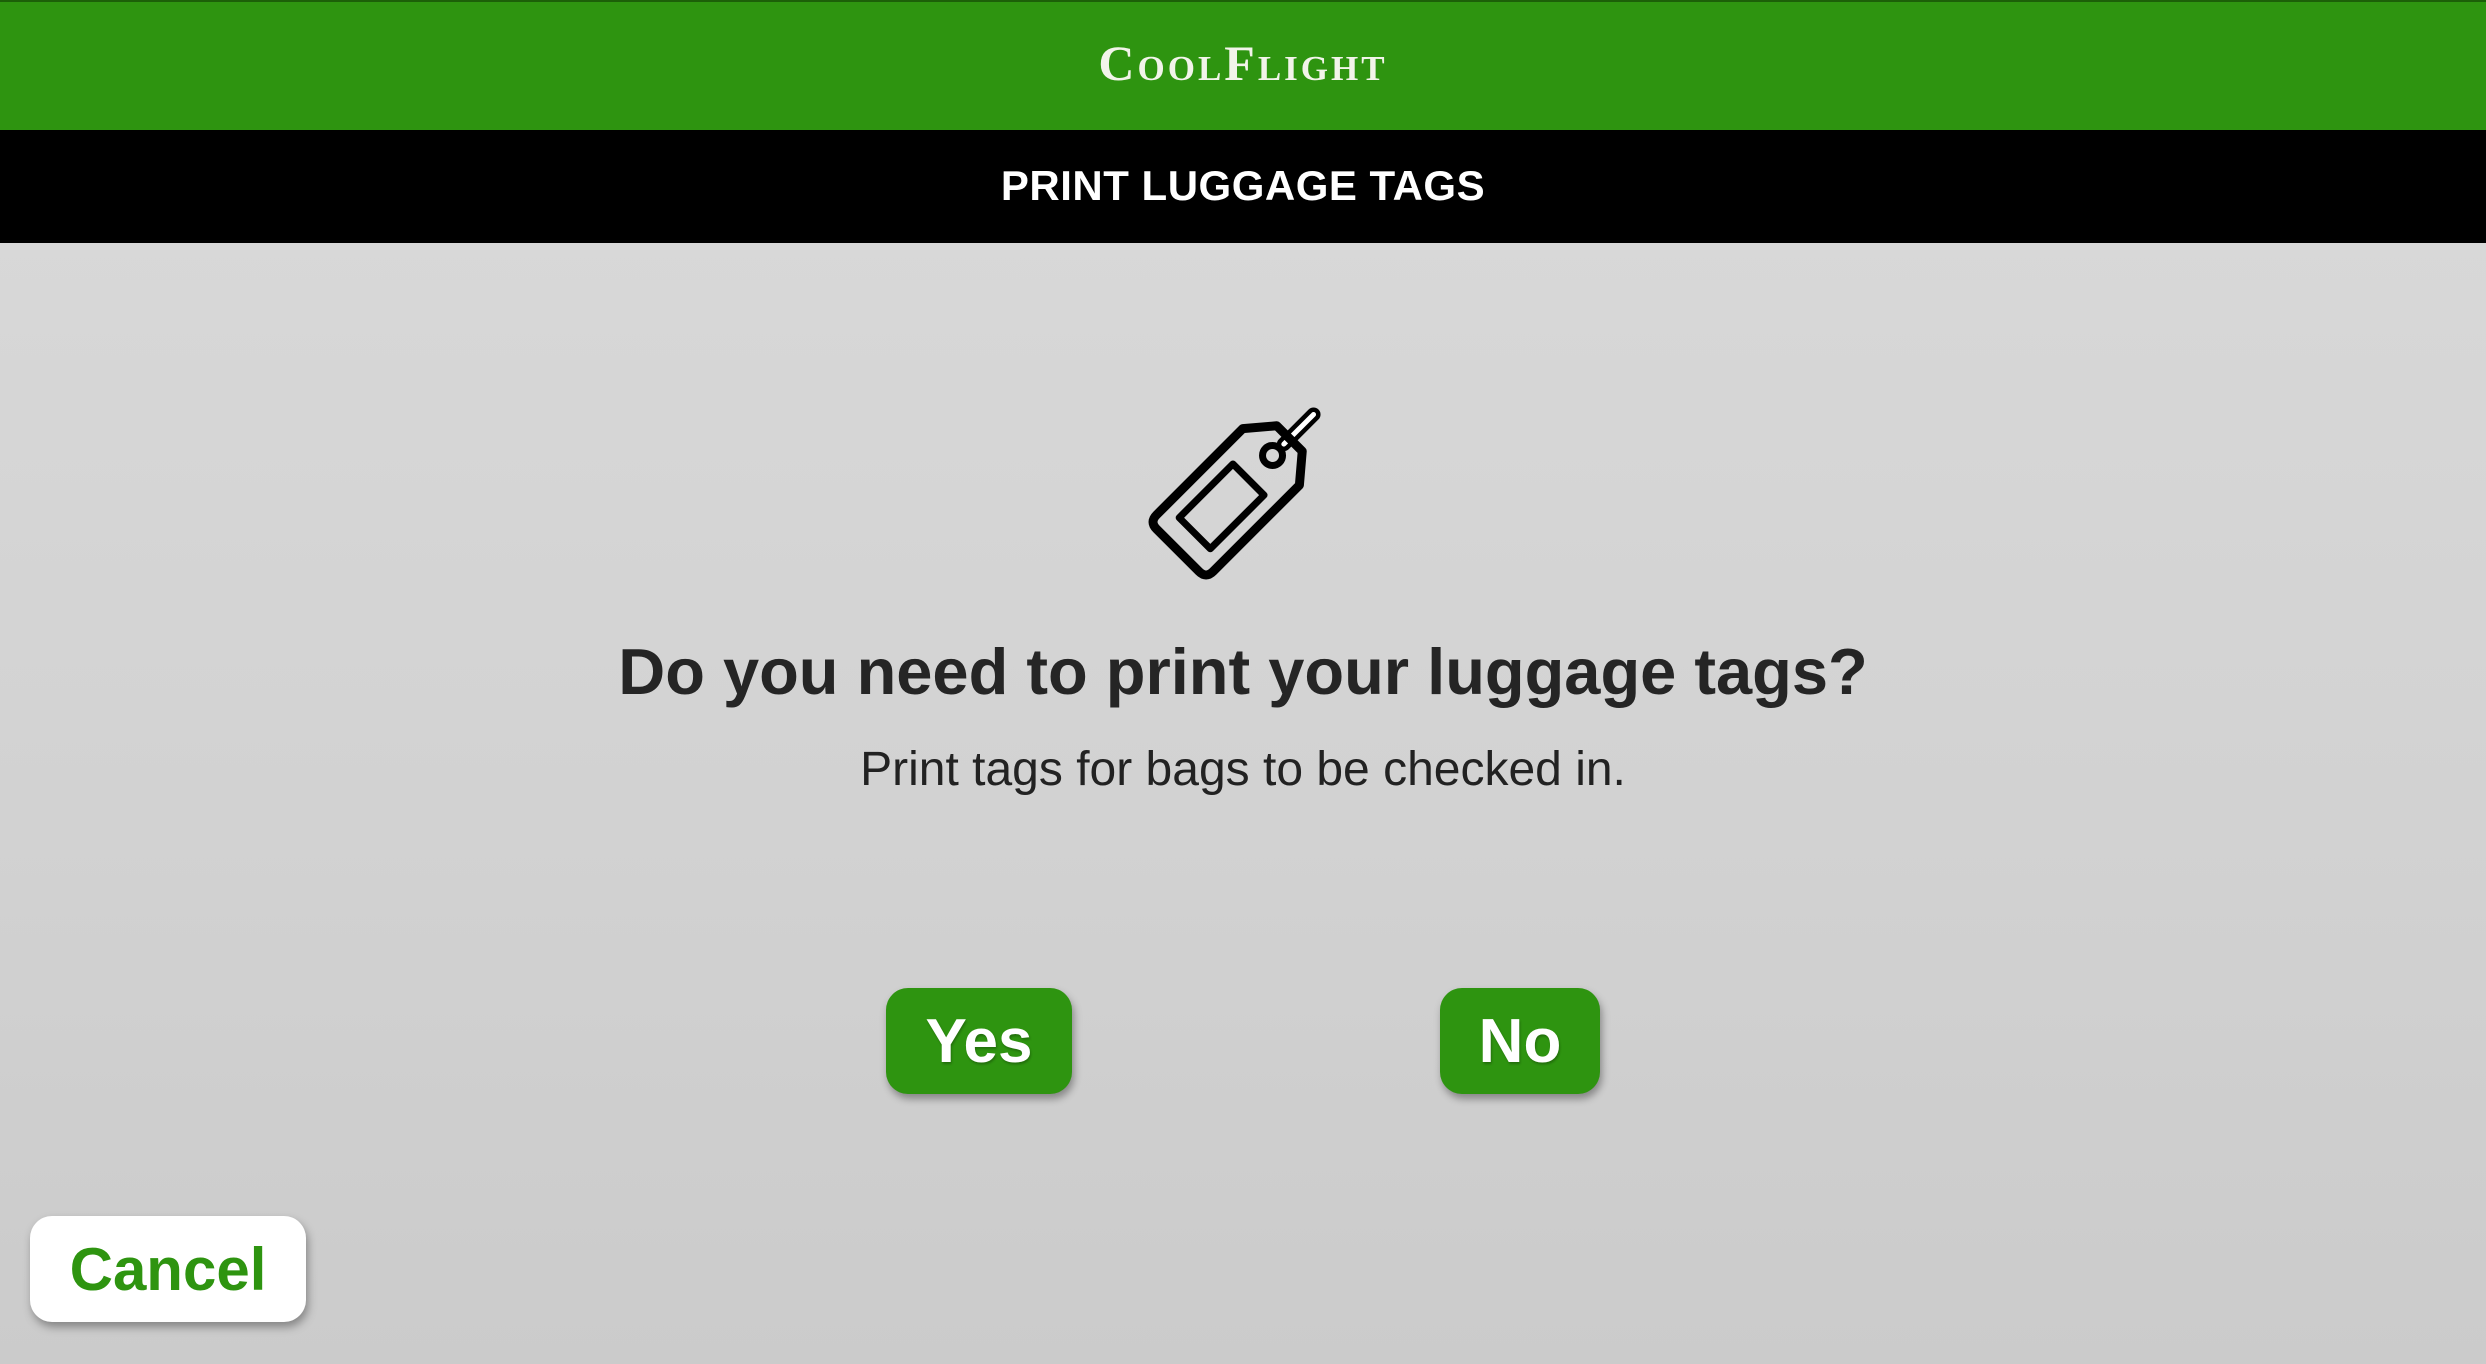 The height and width of the screenshot is (1364, 2486). What do you see at coordinates (1243, 671) in the screenshot?
I see `question-heading: Do you need to print your luggage tags?` at bounding box center [1243, 671].